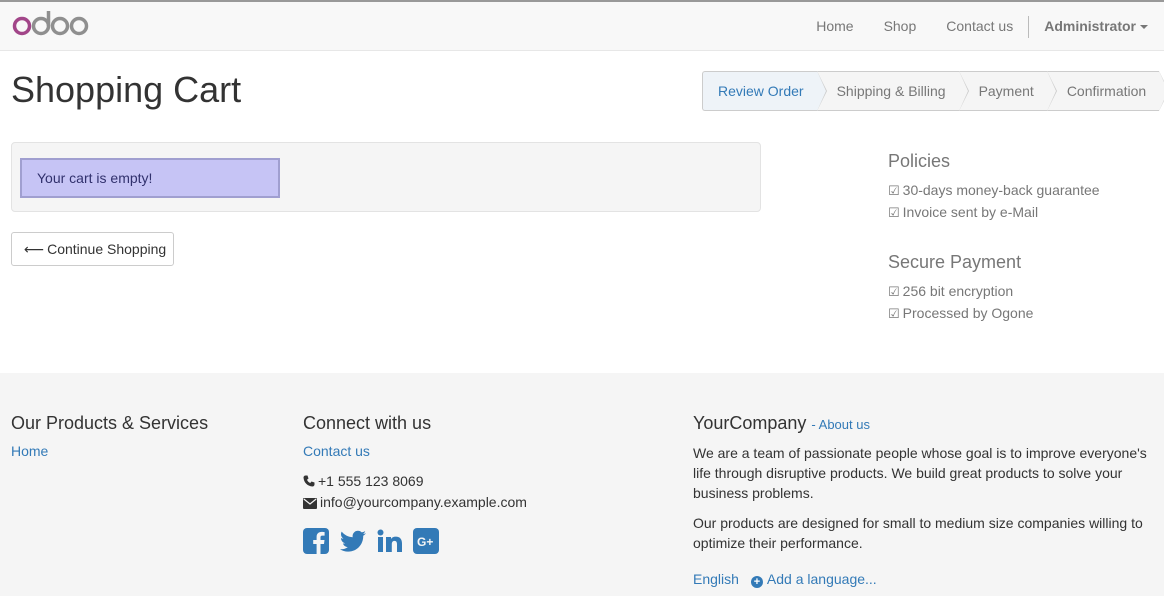 The image size is (1164, 596). Describe the element at coordinates (961, 313) in the screenshot. I see `secure-item: ☑ Processed by Ogone` at that location.